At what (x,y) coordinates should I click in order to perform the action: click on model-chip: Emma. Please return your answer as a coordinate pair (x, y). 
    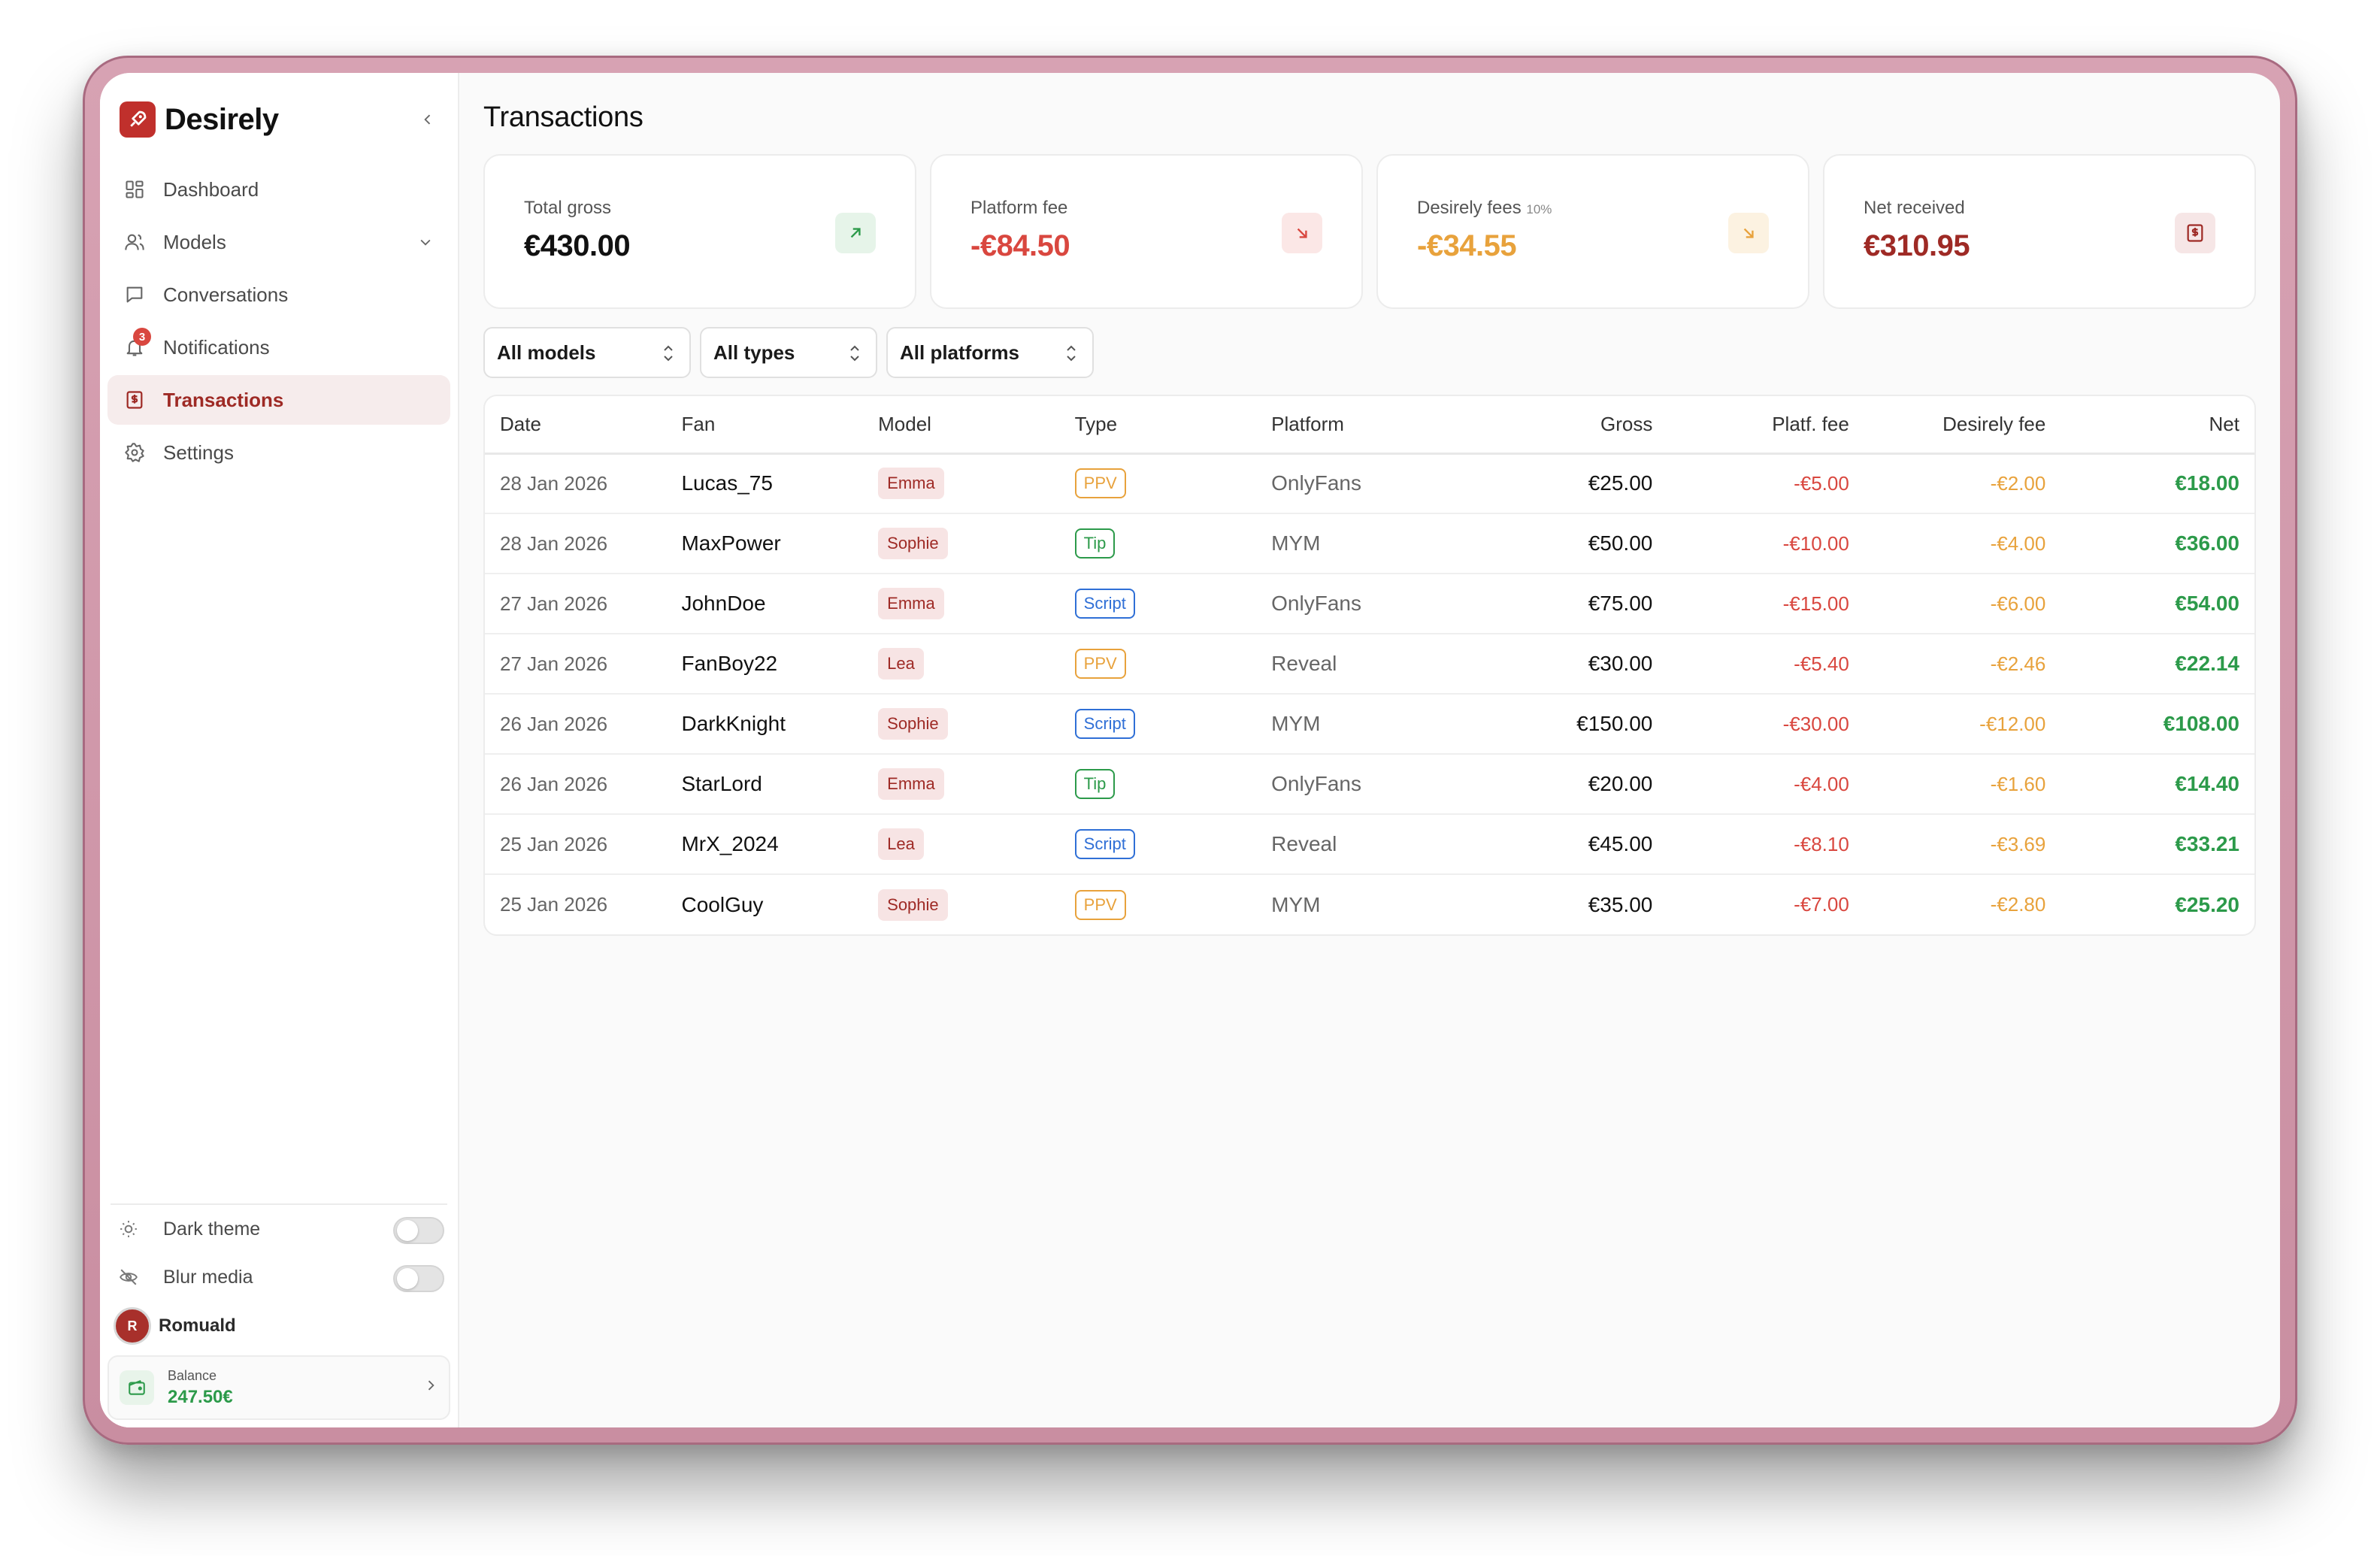
    Looking at the image, I should click on (911, 484).